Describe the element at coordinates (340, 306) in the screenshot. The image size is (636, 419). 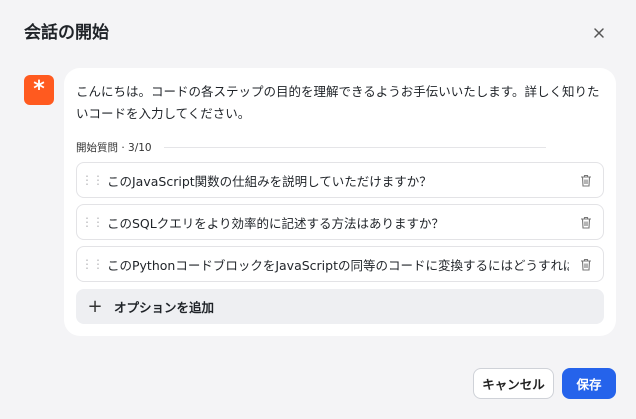
I see `add-option-button: + オプションを追加` at that location.